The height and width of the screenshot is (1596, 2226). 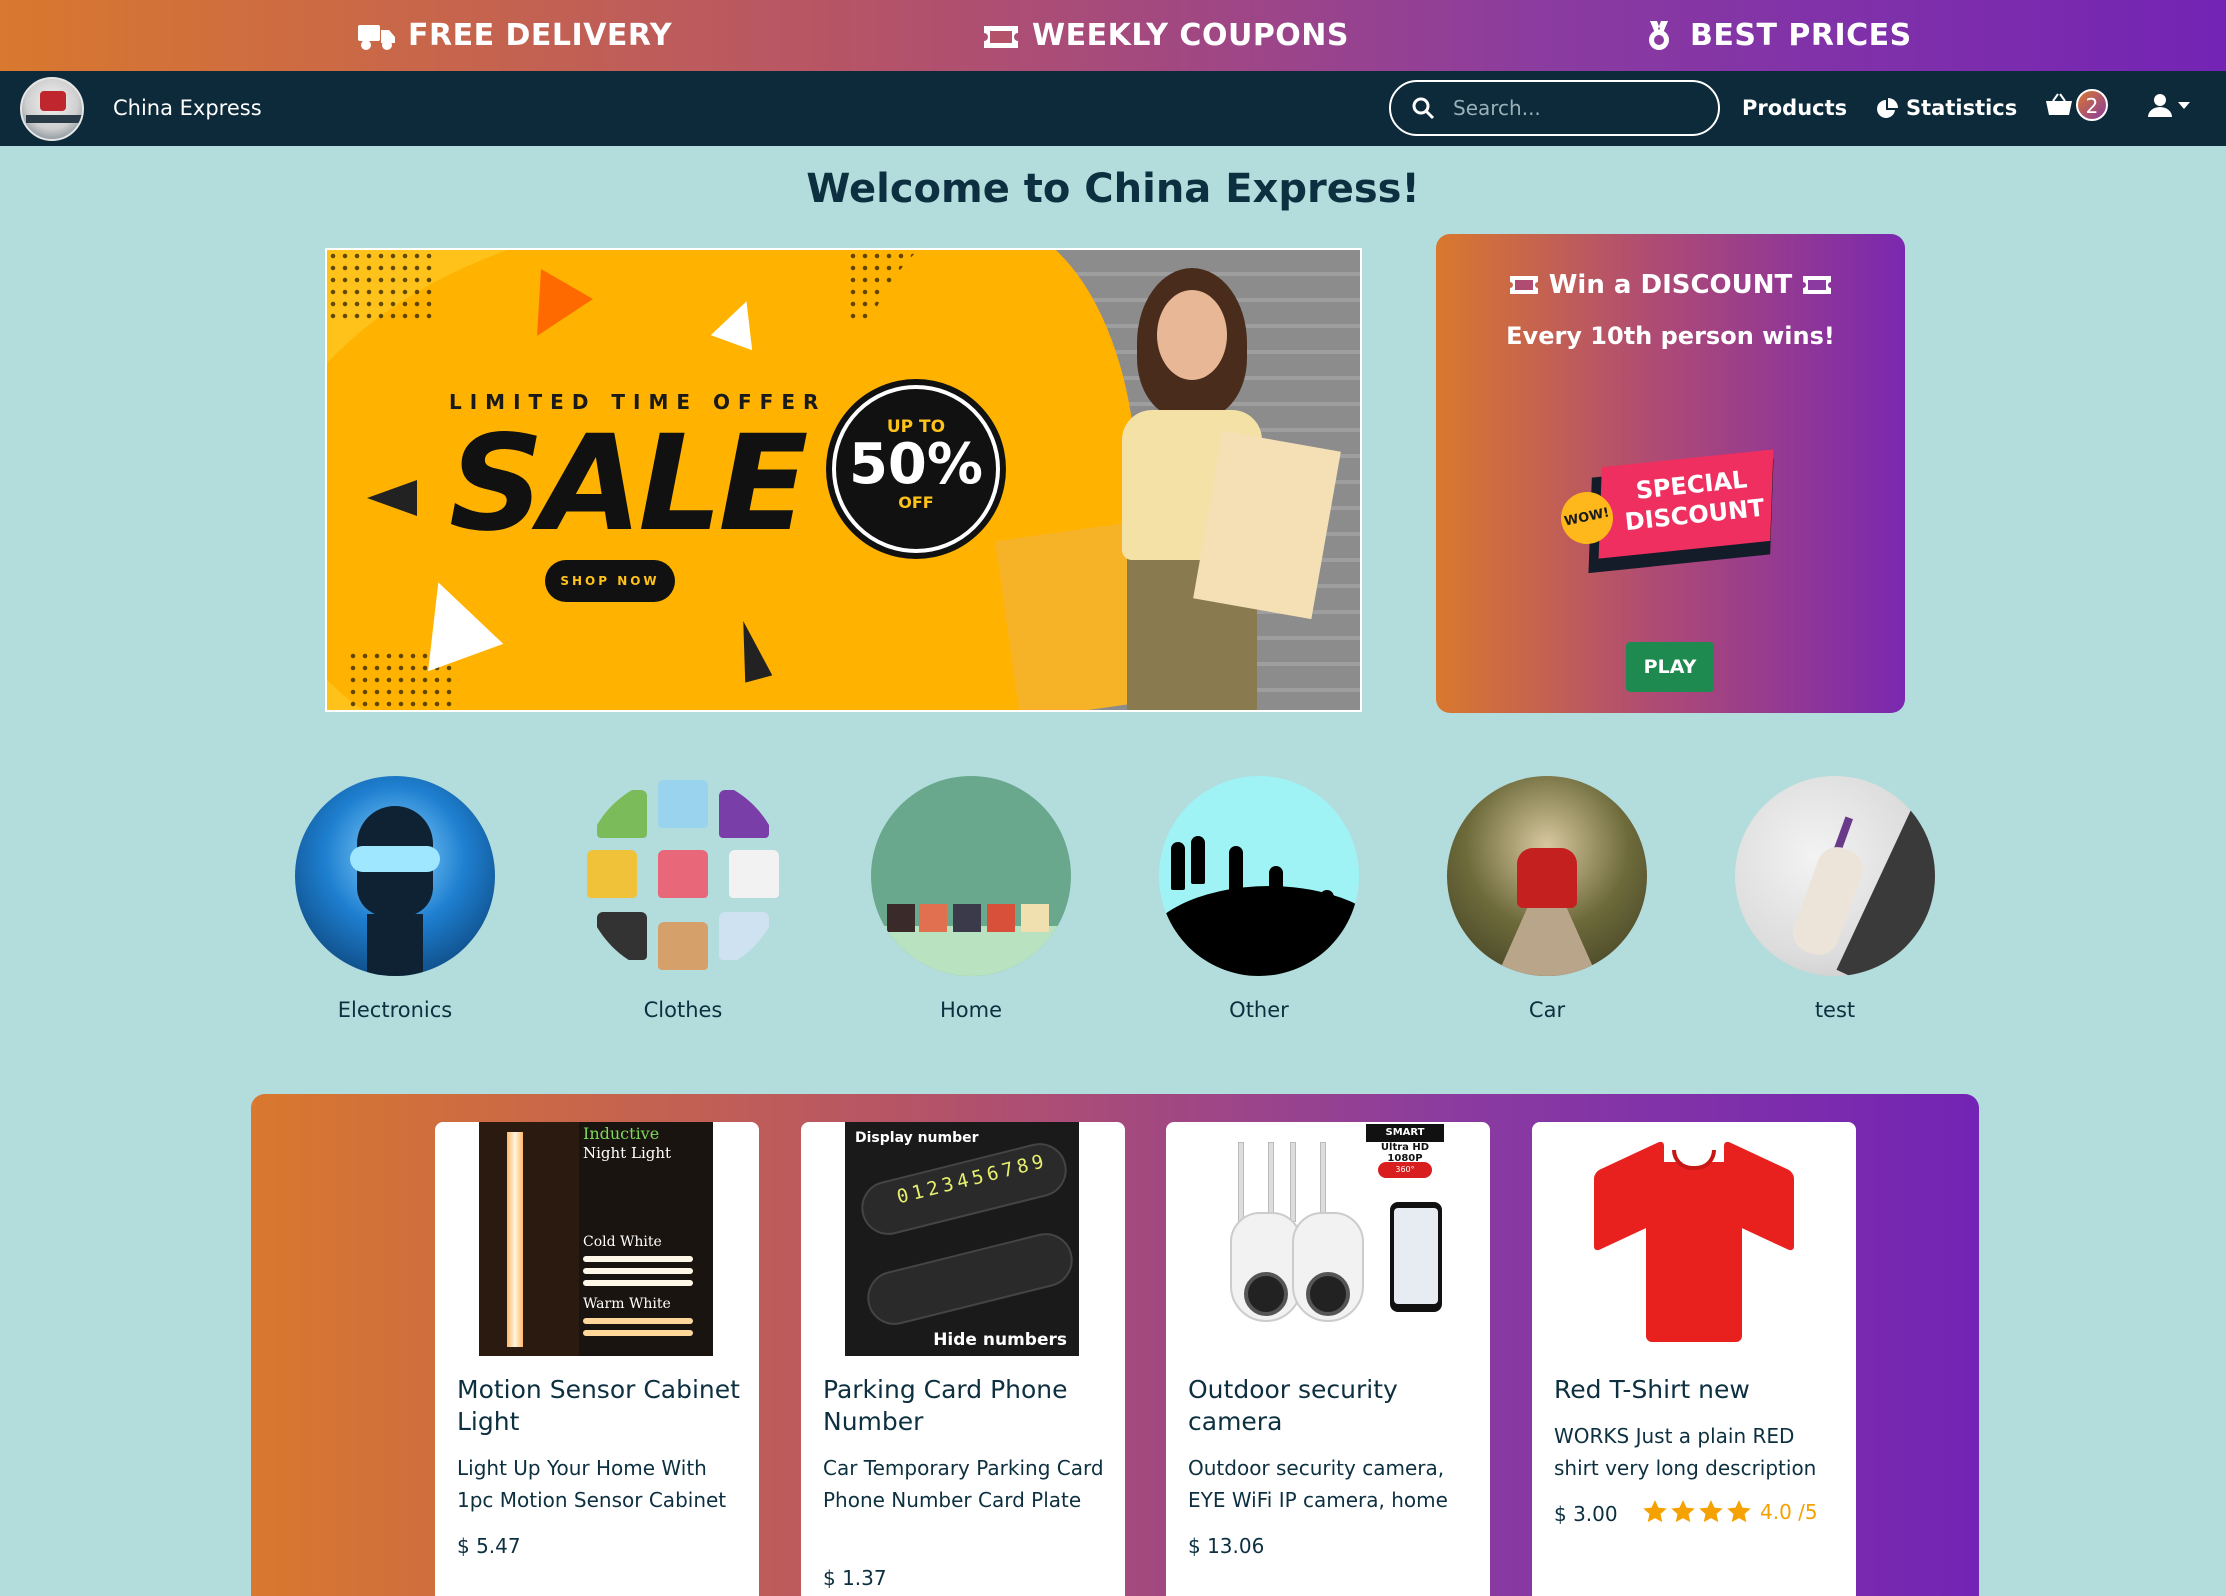 I want to click on nav-products-link: Products, so click(x=1794, y=108).